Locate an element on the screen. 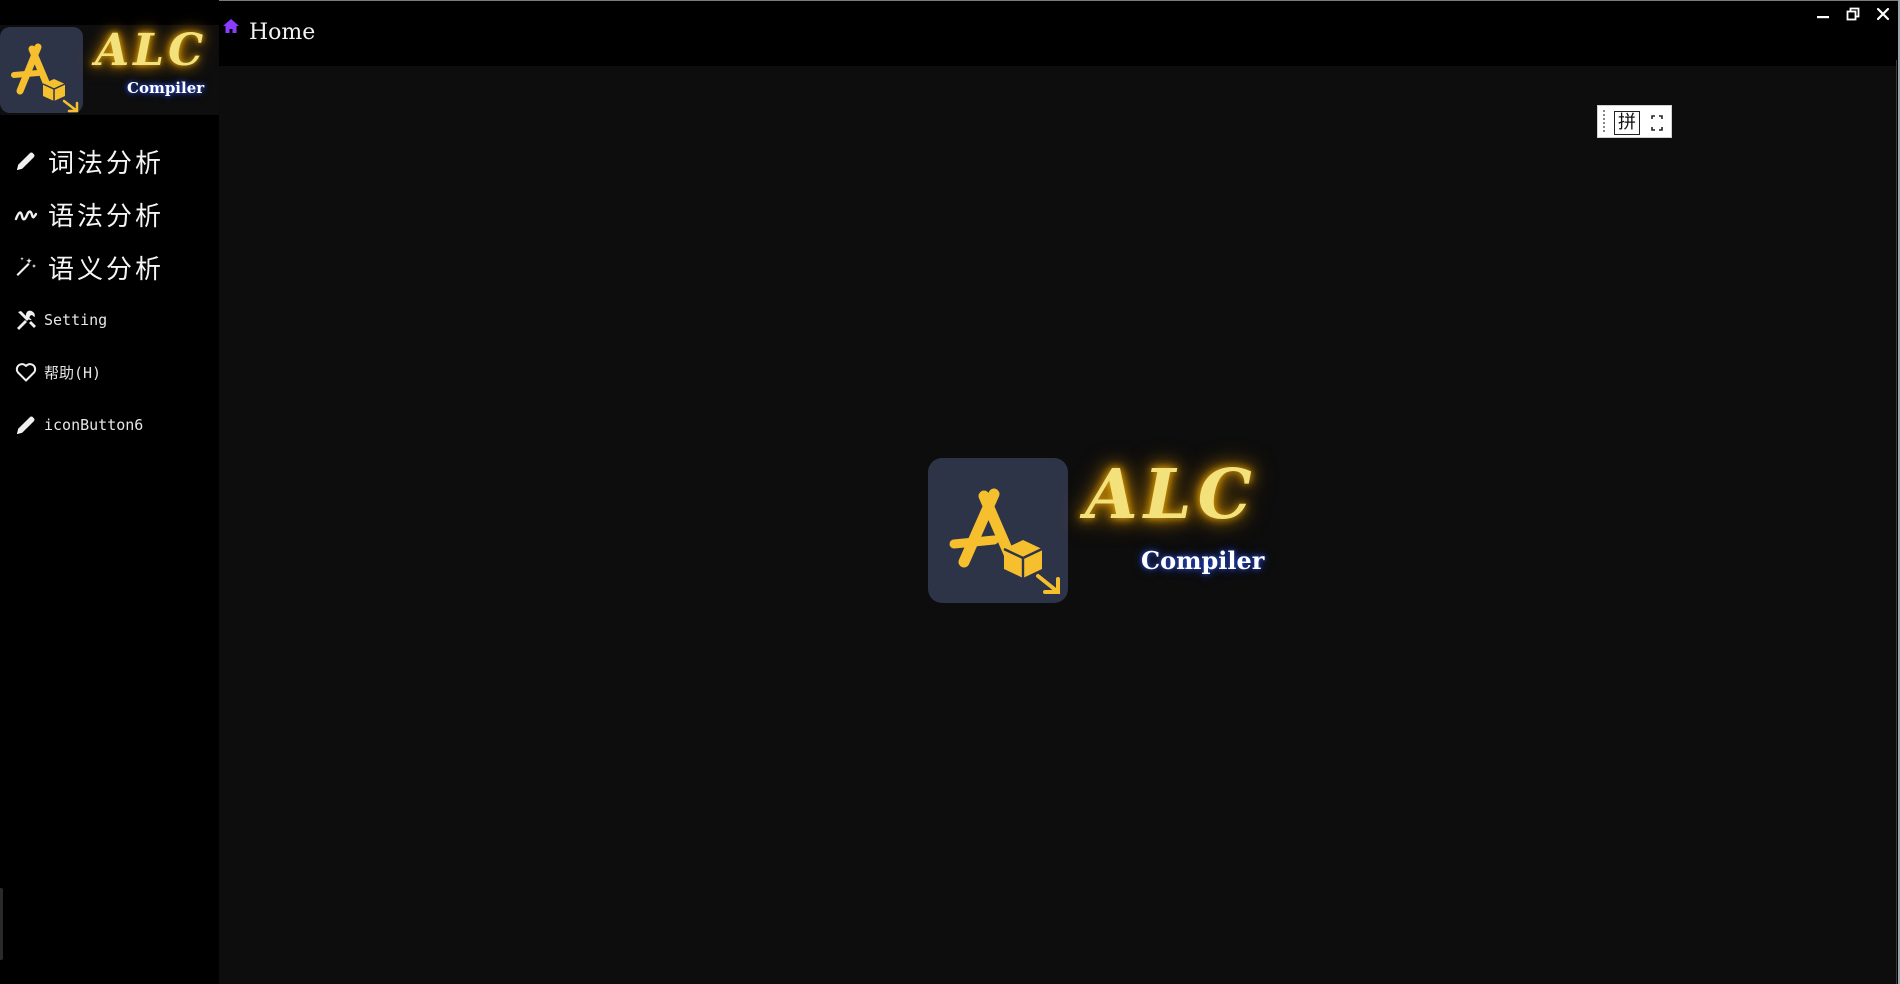  center-brand-name: ALC is located at coordinates (1171, 495).